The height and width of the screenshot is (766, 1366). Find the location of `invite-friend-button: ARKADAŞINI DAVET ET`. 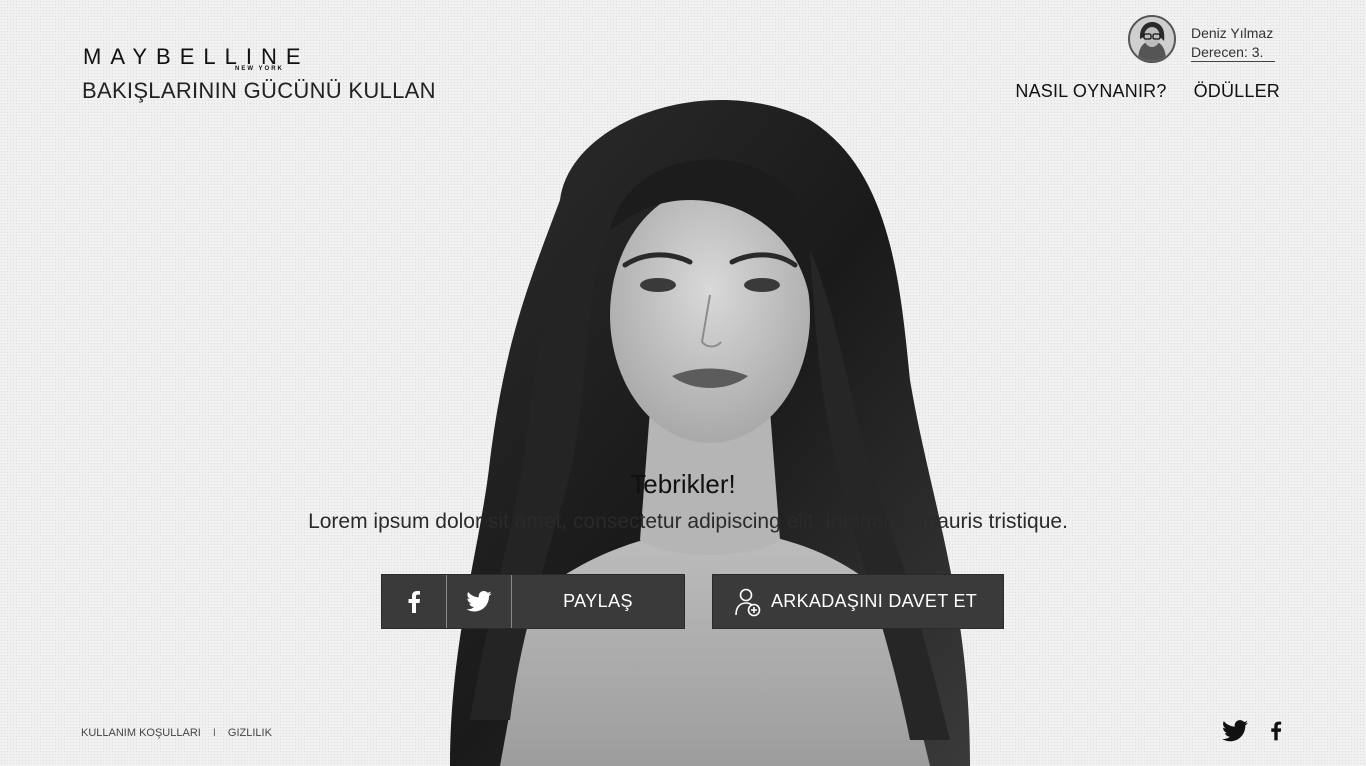

invite-friend-button: ARKADAŞINI DAVET ET is located at coordinates (858, 601).